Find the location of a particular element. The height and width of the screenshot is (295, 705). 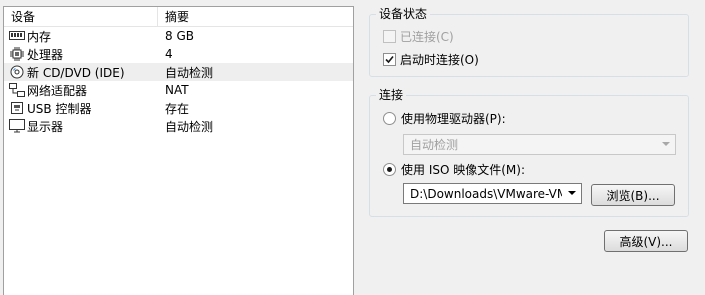

device-row-memory: 内存 8 GB is located at coordinates (178, 36).